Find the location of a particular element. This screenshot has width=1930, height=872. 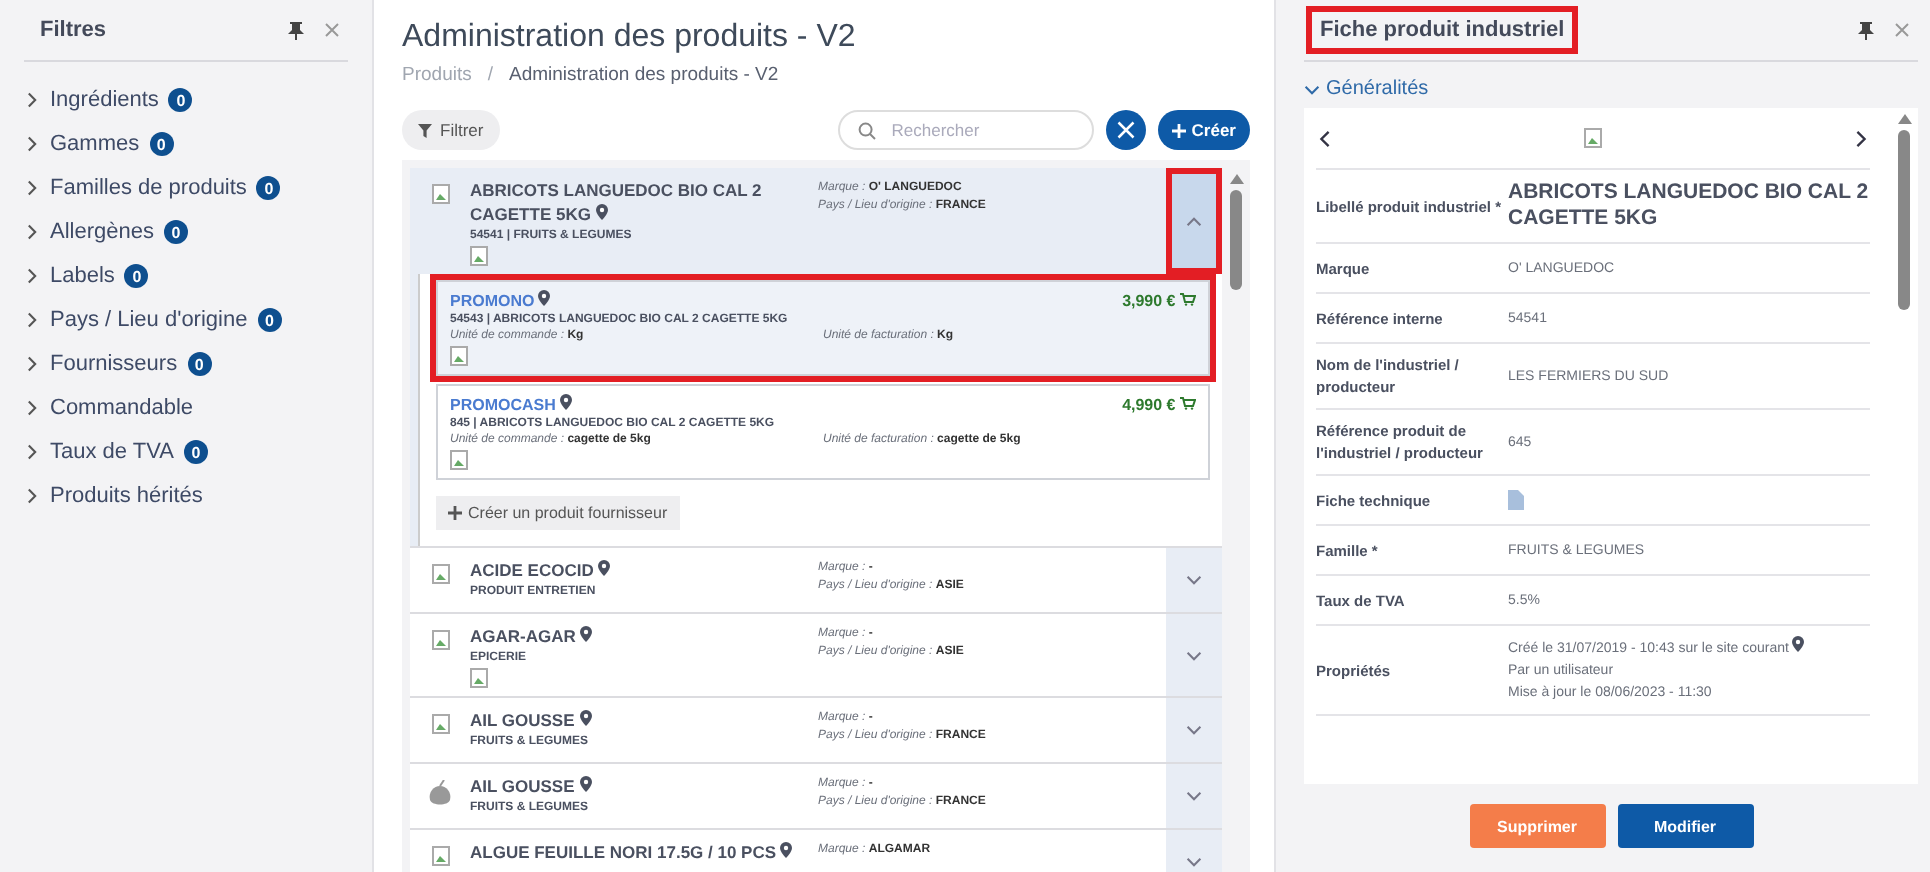

product-name: ALGUE FEUILLE NORI 17.5G / 10 PCS is located at coordinates (640, 852).